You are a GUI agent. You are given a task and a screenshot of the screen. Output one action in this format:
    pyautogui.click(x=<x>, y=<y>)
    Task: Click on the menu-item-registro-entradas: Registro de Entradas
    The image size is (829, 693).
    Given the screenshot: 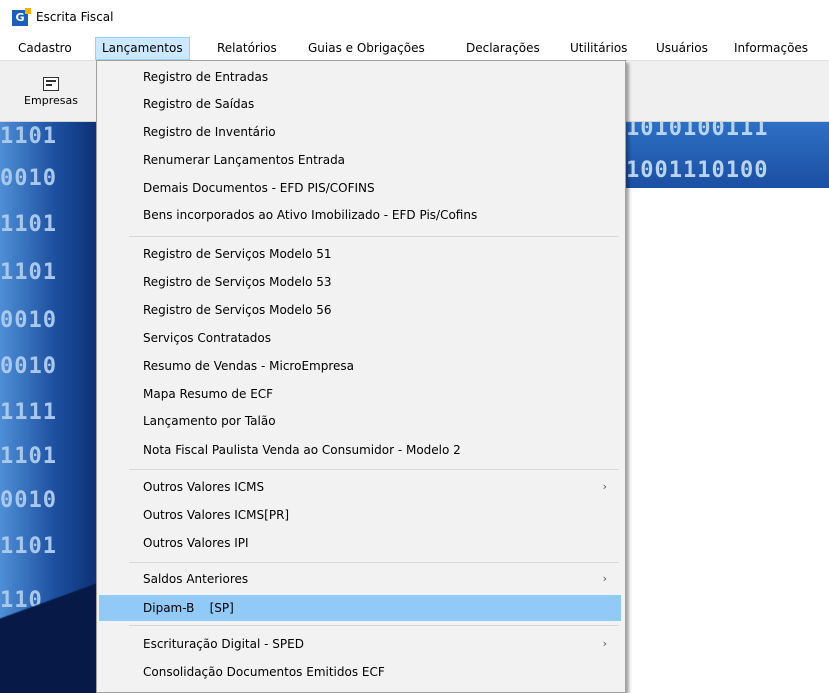 What is the action you would take?
    pyautogui.click(x=360, y=77)
    